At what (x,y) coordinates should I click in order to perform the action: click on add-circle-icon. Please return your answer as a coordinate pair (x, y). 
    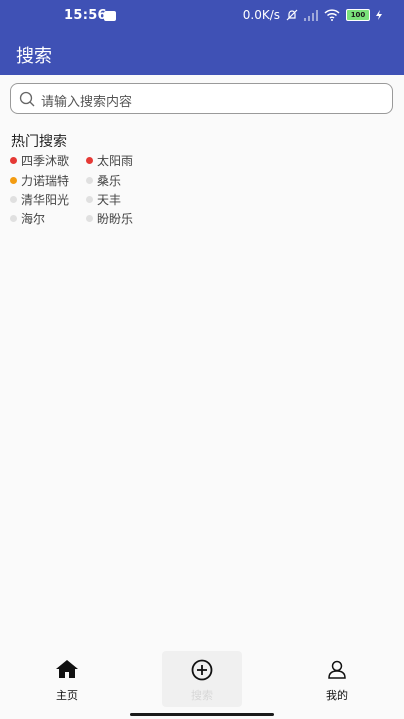
    Looking at the image, I should click on (202, 670).